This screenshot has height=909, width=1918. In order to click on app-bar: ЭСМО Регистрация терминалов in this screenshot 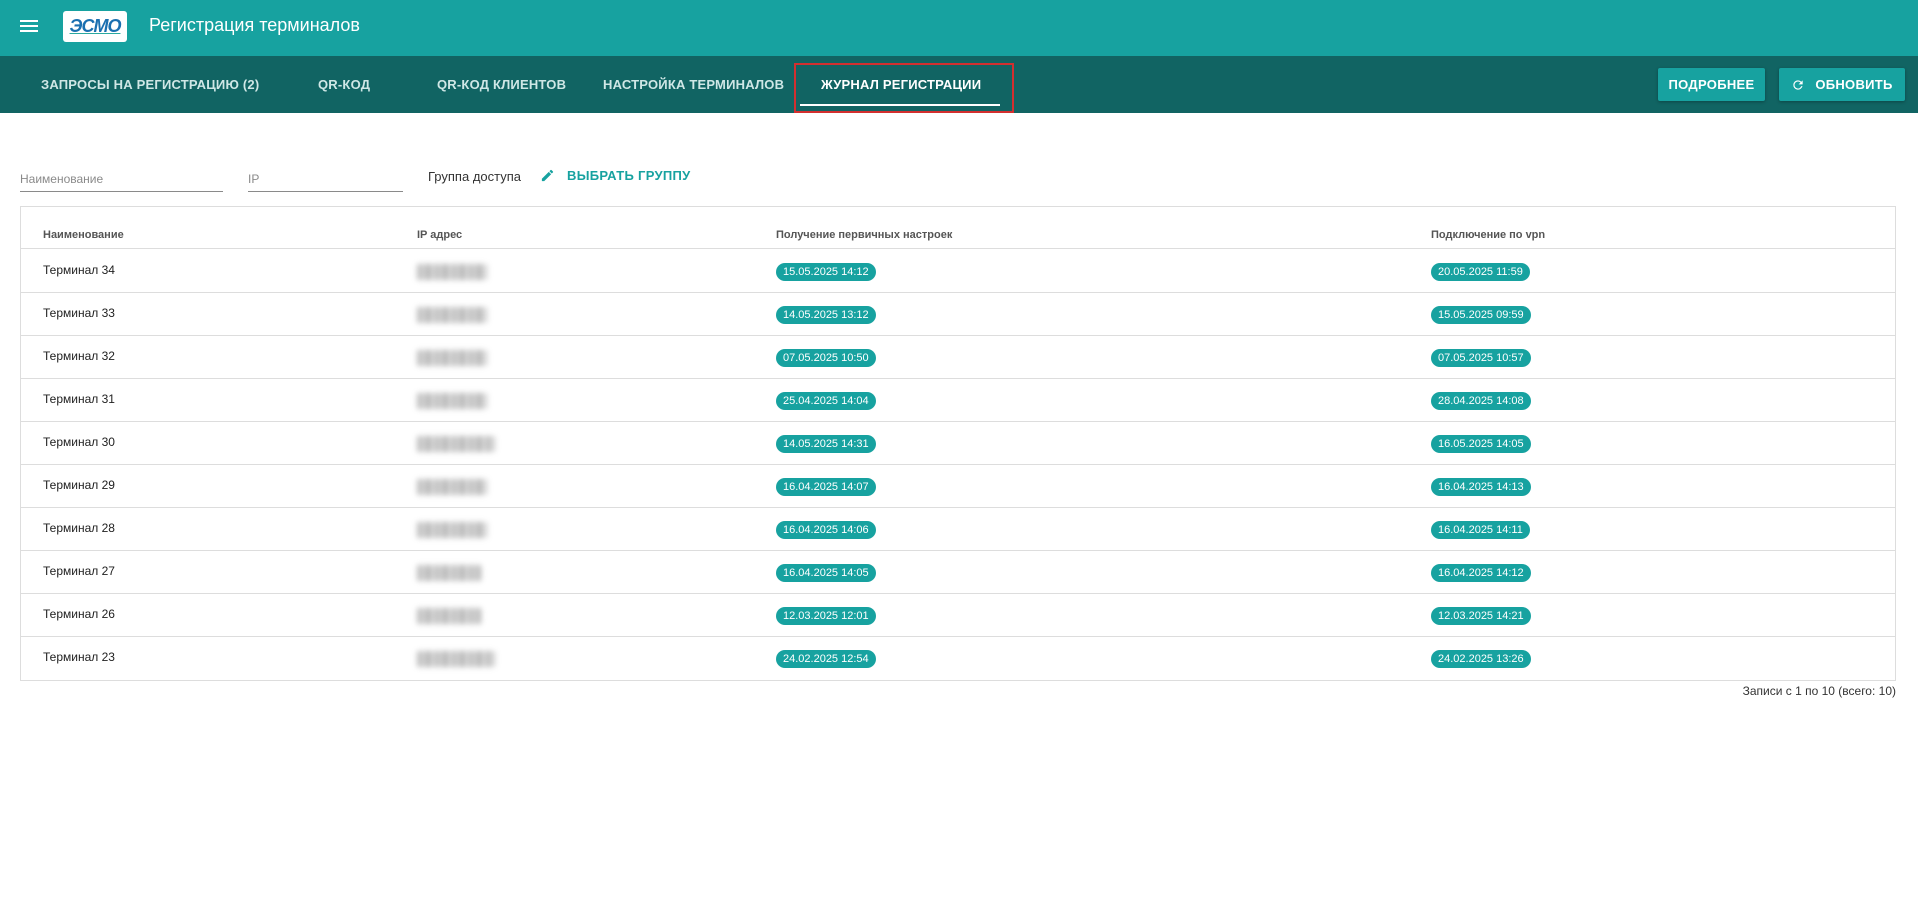, I will do `click(959, 28)`.